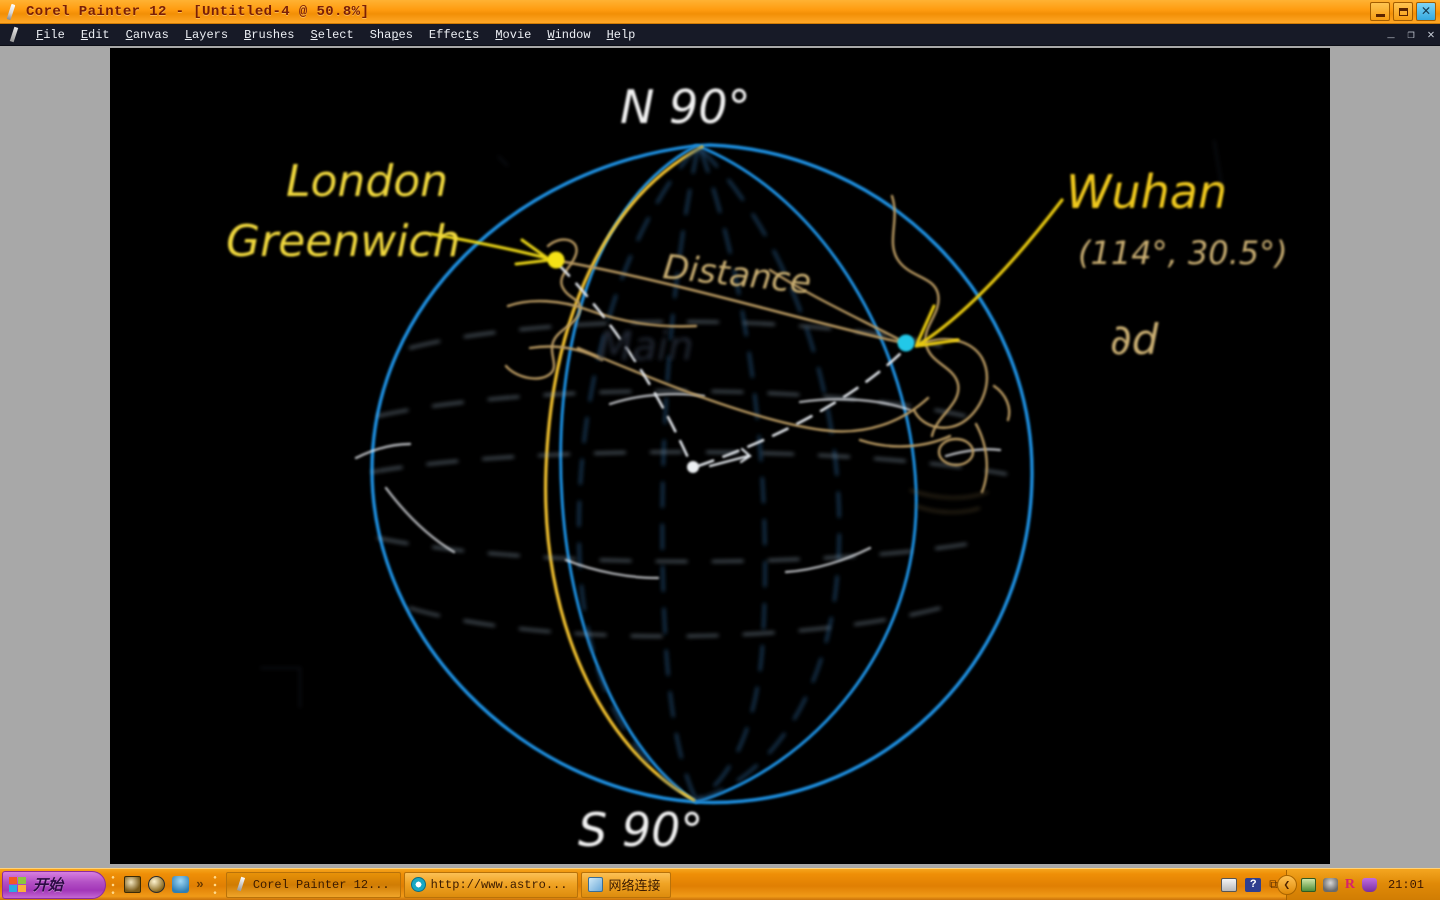  Describe the element at coordinates (513, 35) in the screenshot. I see `menu-item-movie: Movie` at that location.